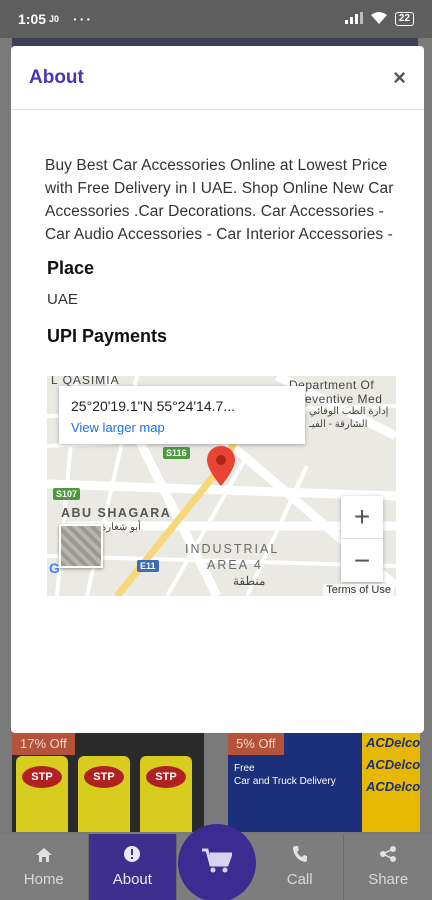 The width and height of the screenshot is (432, 900). Describe the element at coordinates (216, 19) in the screenshot. I see `status-bar: 1:05 J0 ··· 22` at that location.